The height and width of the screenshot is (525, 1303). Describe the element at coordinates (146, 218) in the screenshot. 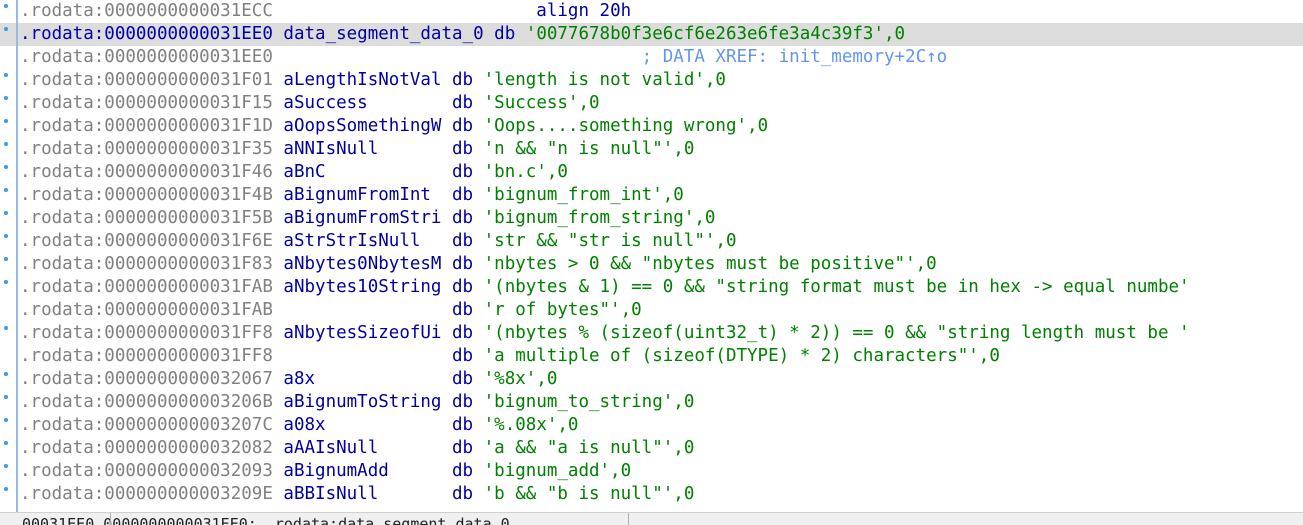

I see `address: .rodata:0000000000031F5B` at that location.